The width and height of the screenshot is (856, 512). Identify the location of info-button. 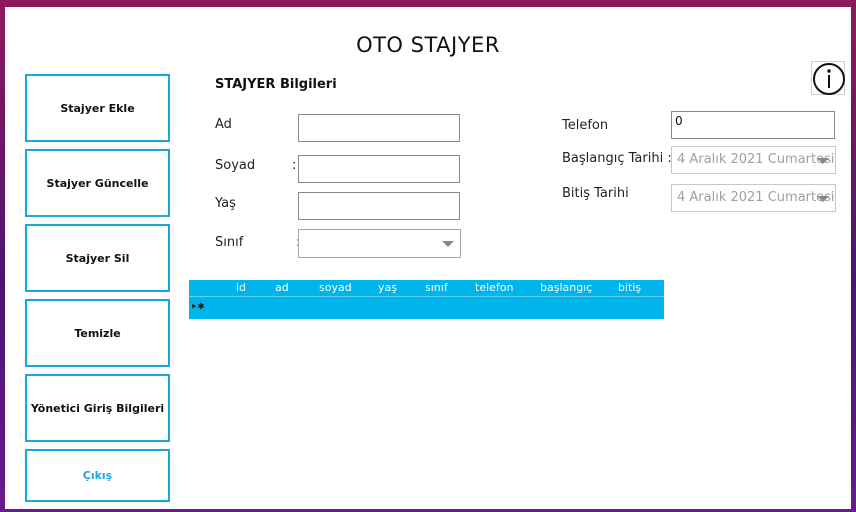
(828, 78).